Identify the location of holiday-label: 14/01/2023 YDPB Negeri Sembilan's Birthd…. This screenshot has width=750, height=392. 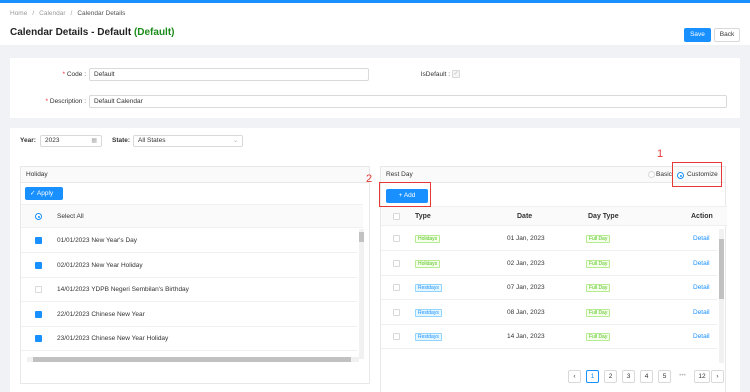
(123, 289).